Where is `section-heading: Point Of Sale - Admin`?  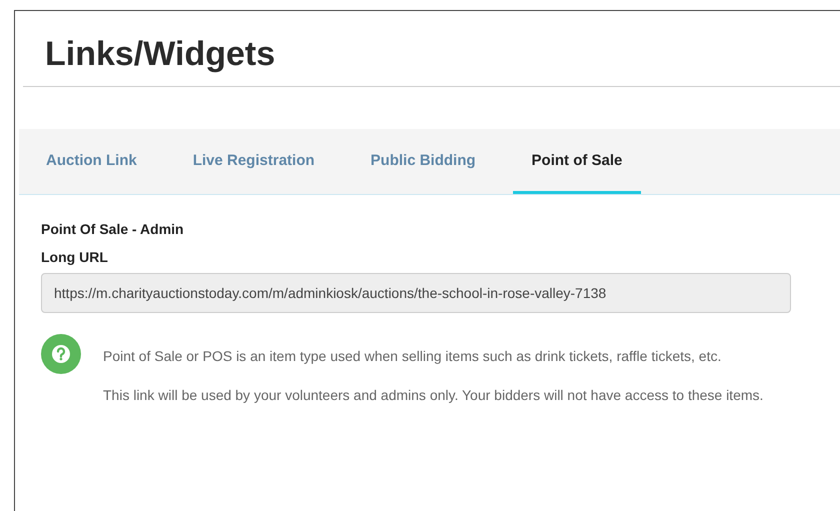 section-heading: Point Of Sale - Admin is located at coordinates (113, 229).